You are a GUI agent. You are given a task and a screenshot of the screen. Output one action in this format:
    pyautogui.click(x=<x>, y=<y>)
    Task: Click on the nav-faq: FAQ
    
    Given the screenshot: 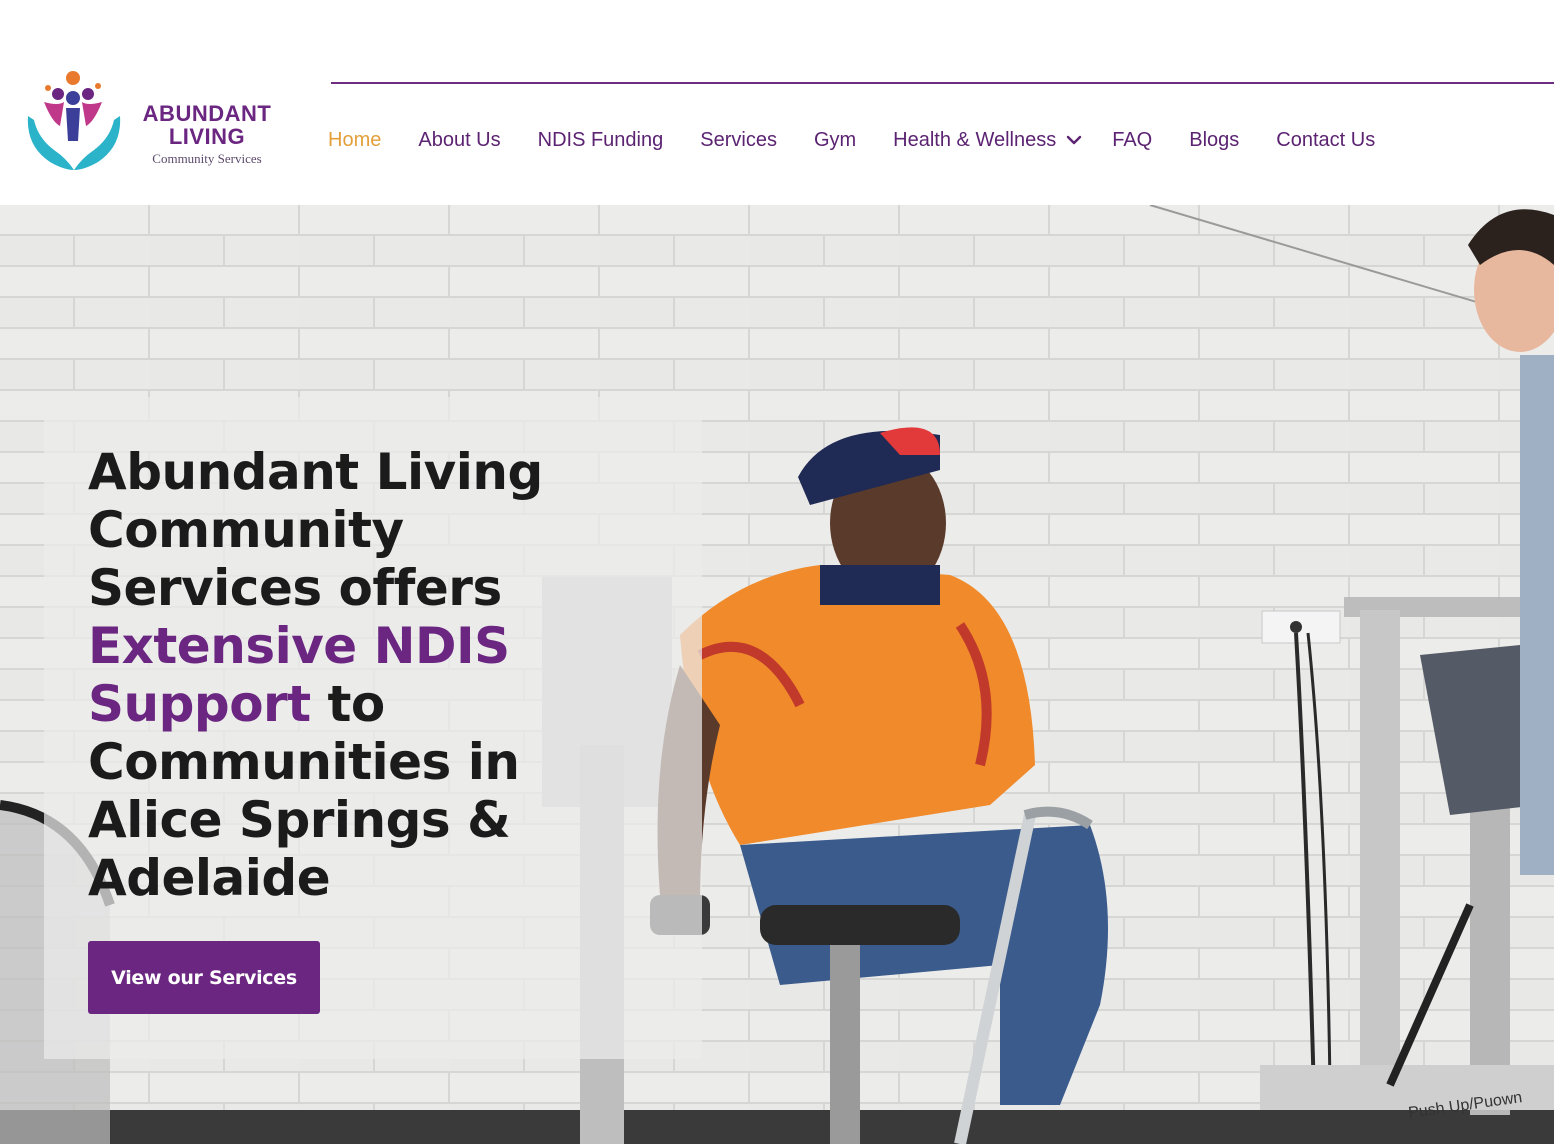 What is the action you would take?
    pyautogui.click(x=1132, y=140)
    